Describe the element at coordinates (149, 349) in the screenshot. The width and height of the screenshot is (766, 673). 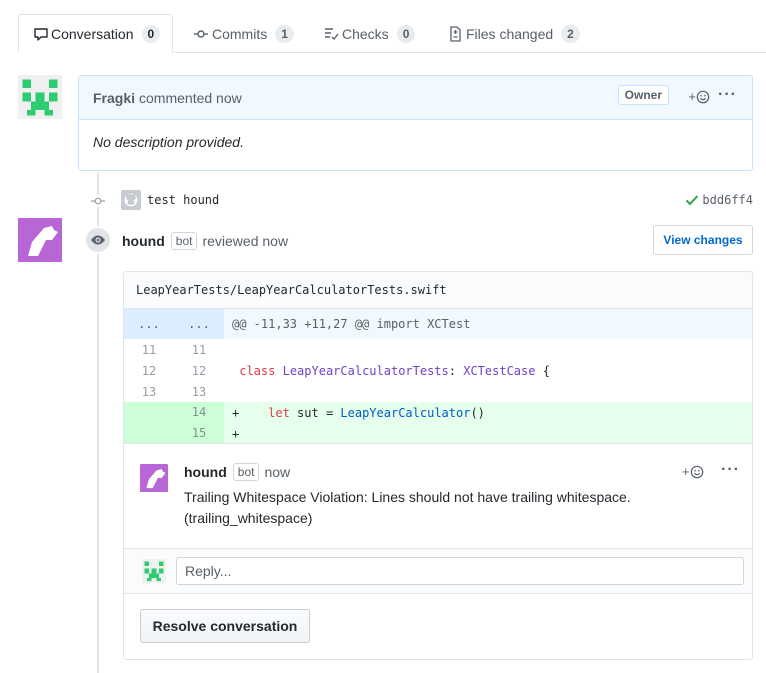
I see `old-line-number: 11` at that location.